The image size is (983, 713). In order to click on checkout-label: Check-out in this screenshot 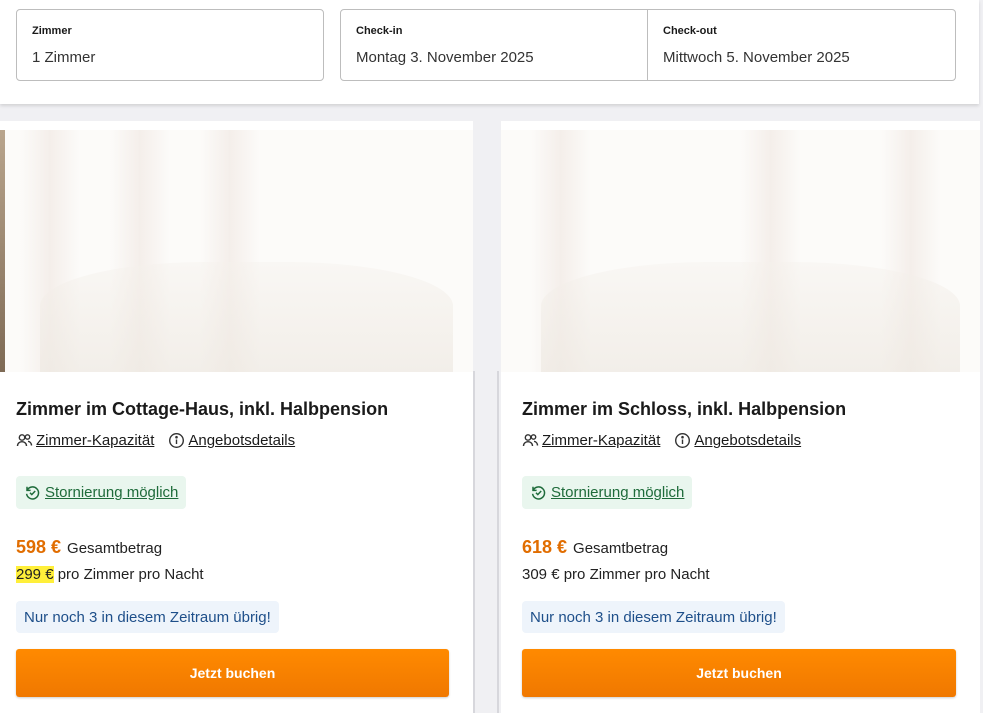, I will do `click(690, 31)`.